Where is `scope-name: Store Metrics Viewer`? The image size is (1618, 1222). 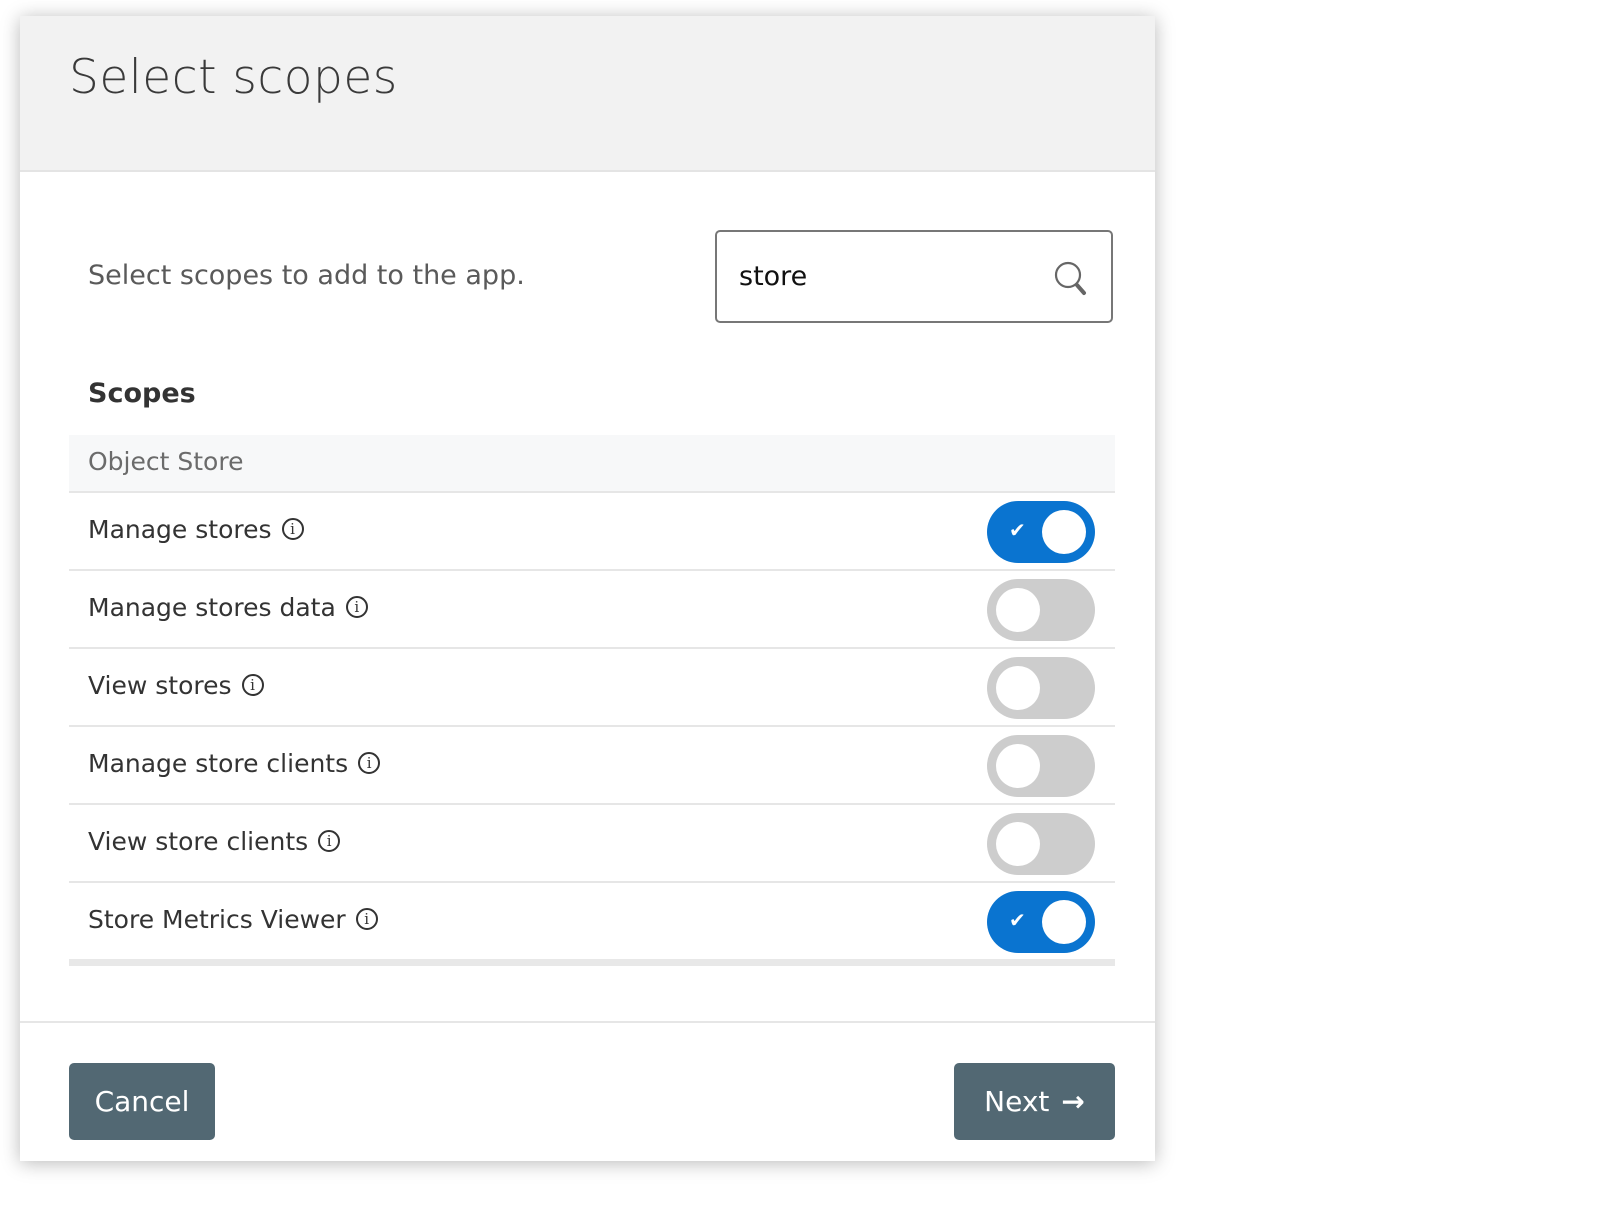 scope-name: Store Metrics Viewer is located at coordinates (217, 919).